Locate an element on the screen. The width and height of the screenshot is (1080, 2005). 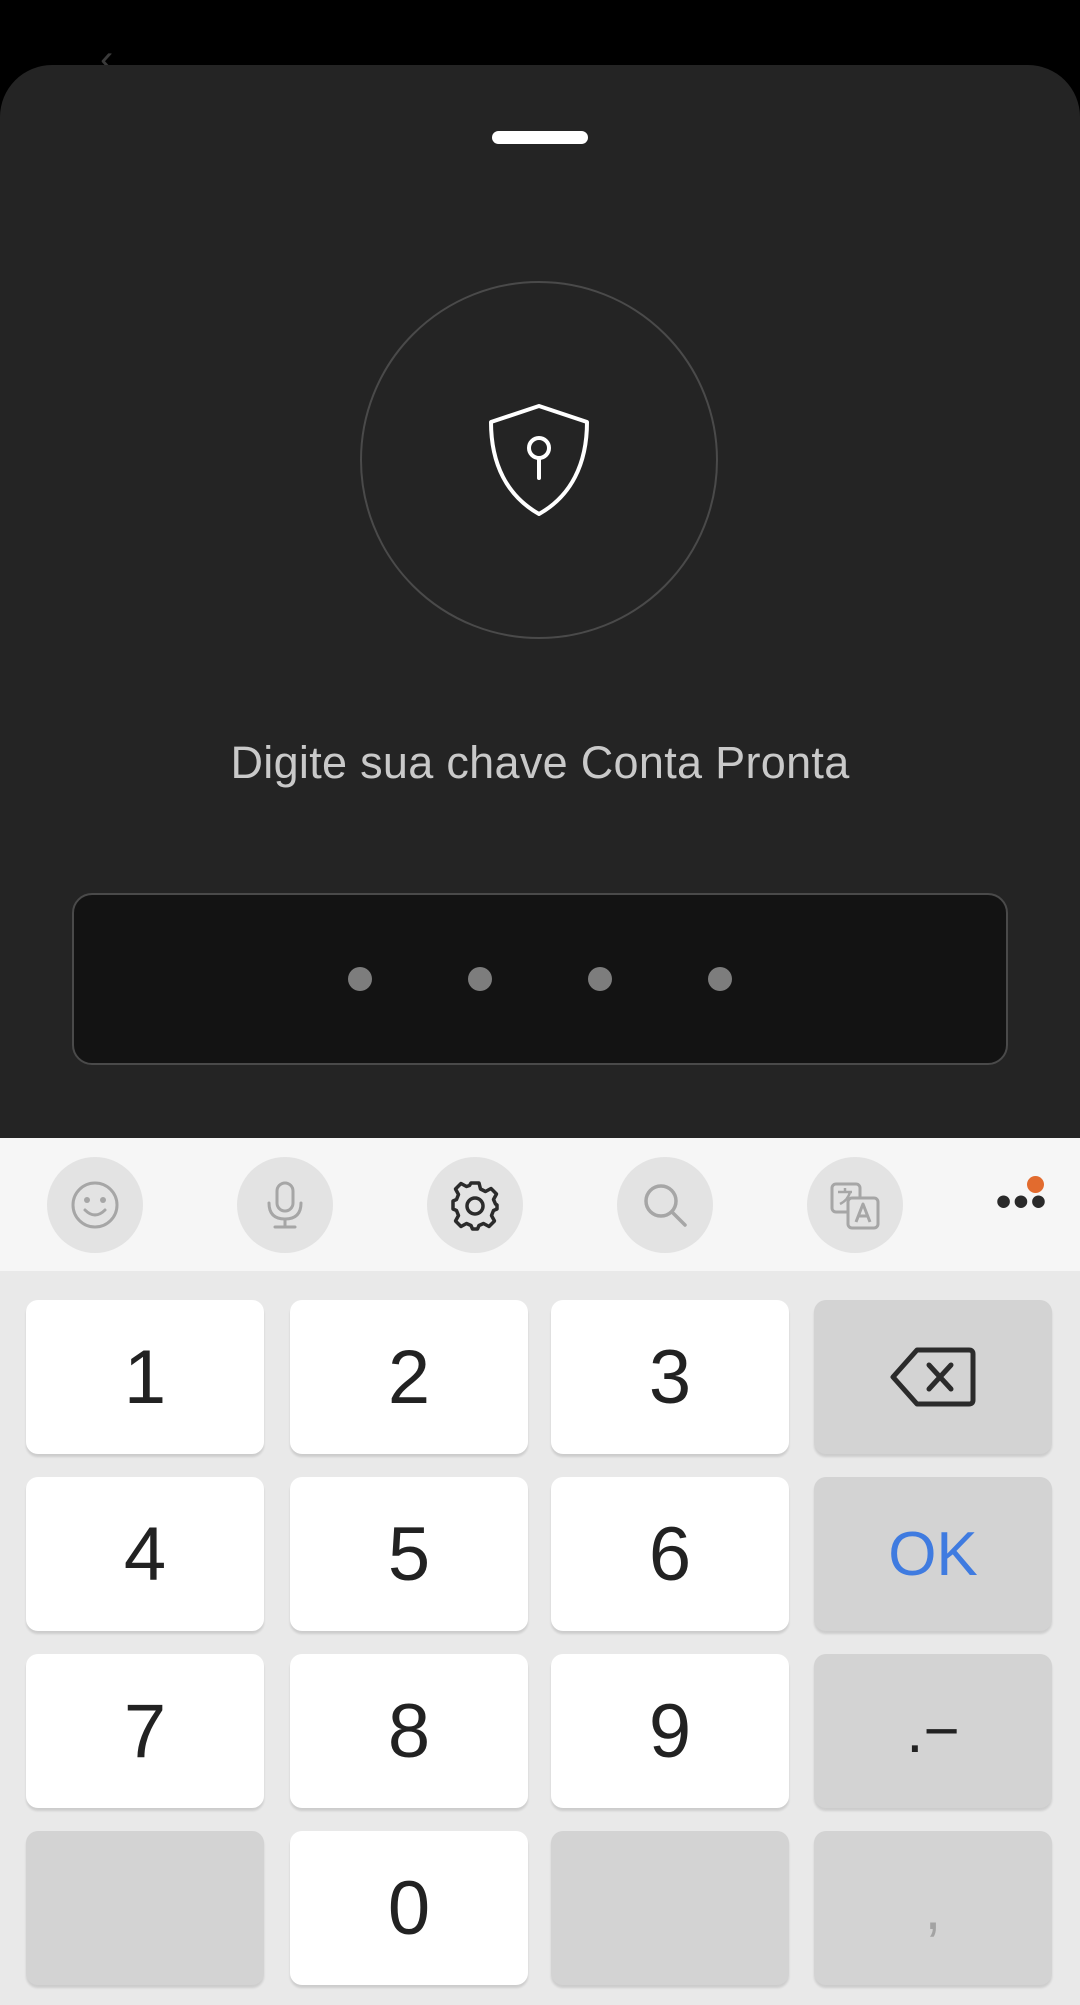
key-5: 5 is located at coordinates (409, 1554).